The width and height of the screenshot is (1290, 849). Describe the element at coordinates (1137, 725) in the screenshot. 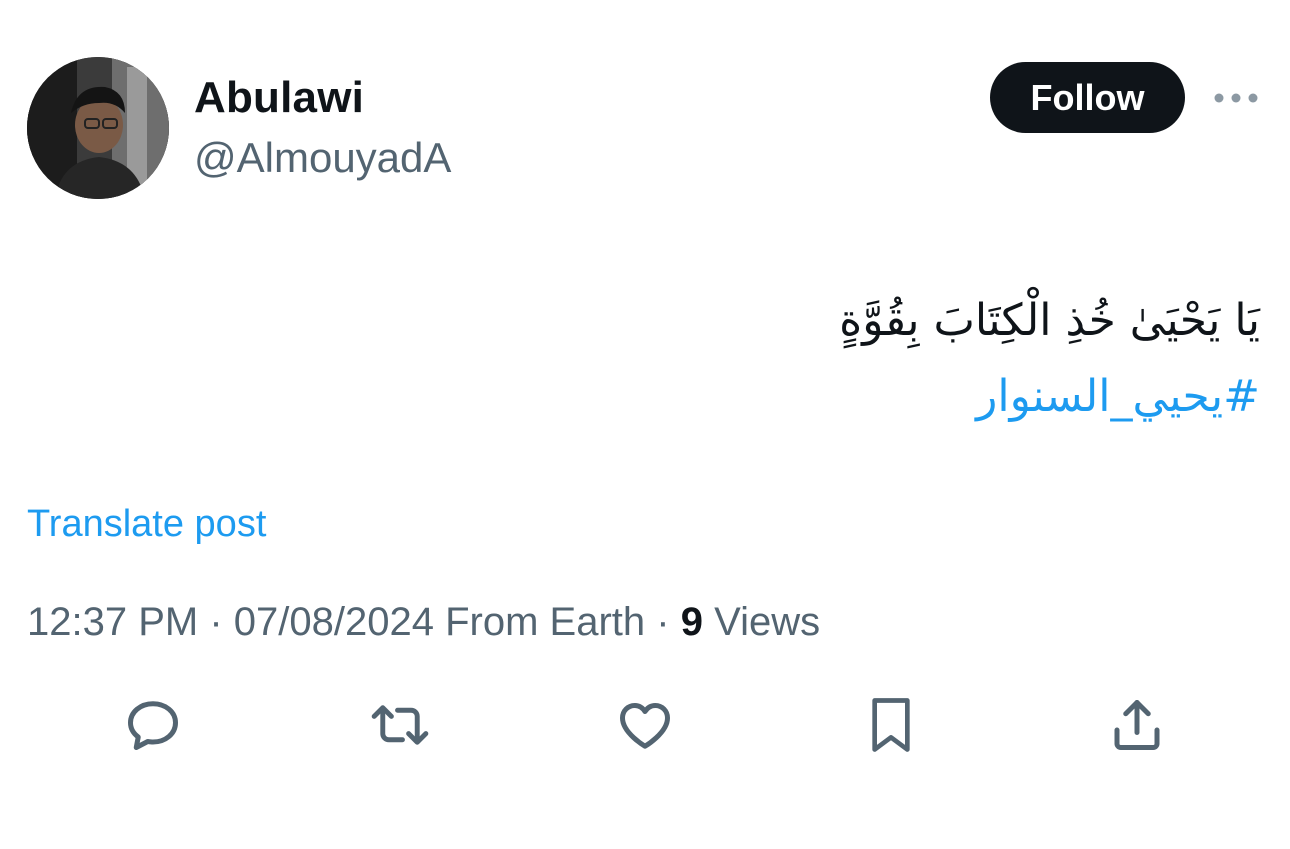

I see `share-icon` at that location.